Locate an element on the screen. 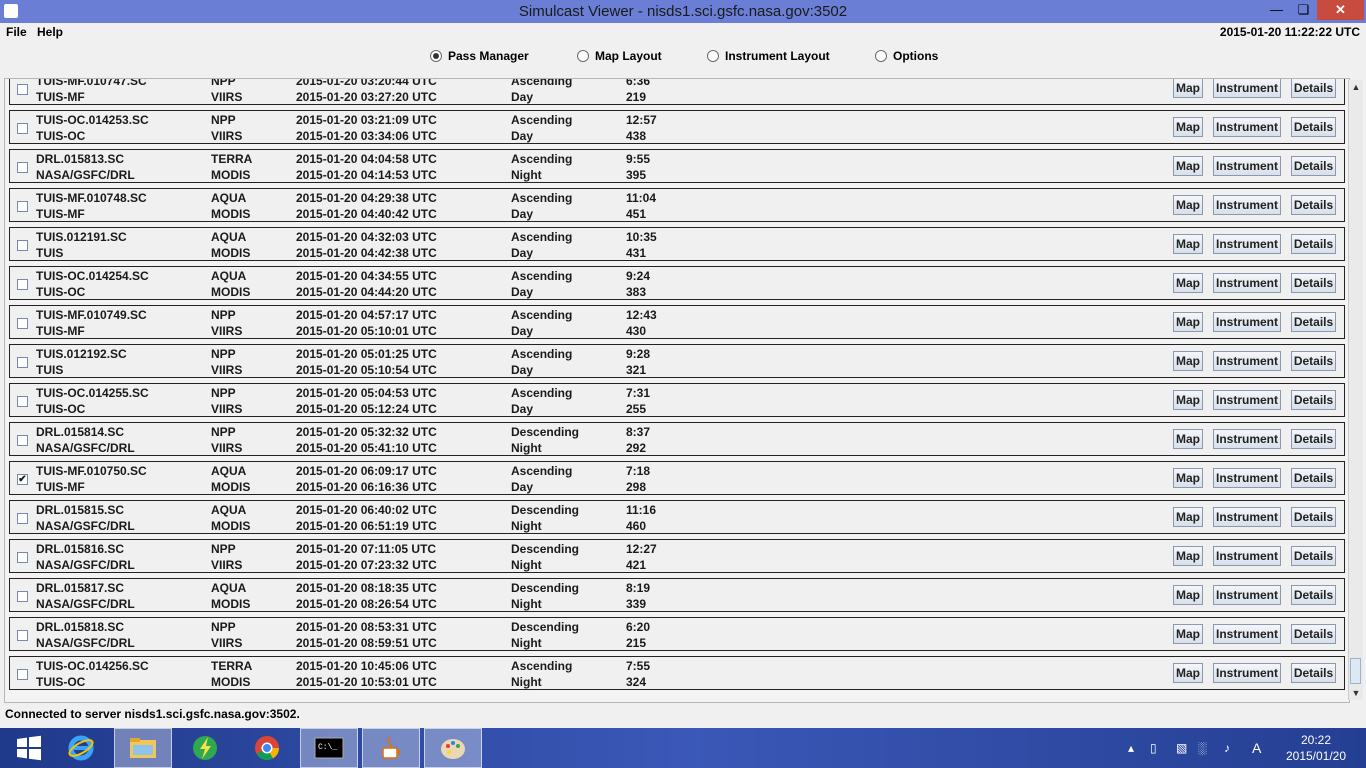  taskbar-chrome is located at coordinates (267, 748).